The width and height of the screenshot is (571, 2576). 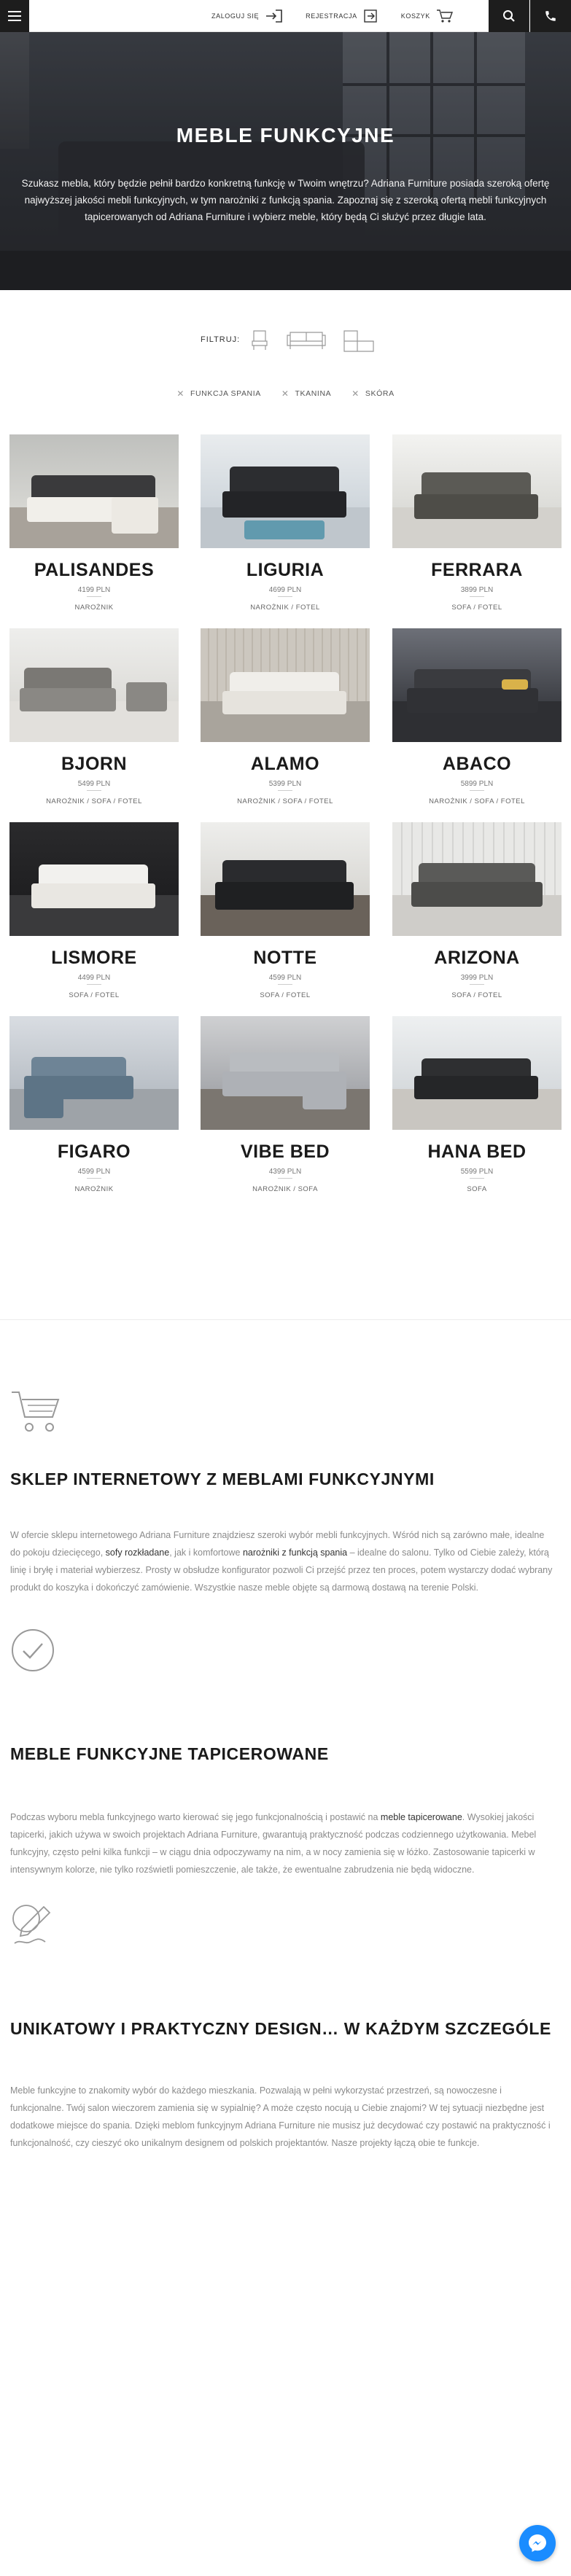 What do you see at coordinates (285, 608) in the screenshot?
I see `product-category: NAROŻNIK / FOTEL` at bounding box center [285, 608].